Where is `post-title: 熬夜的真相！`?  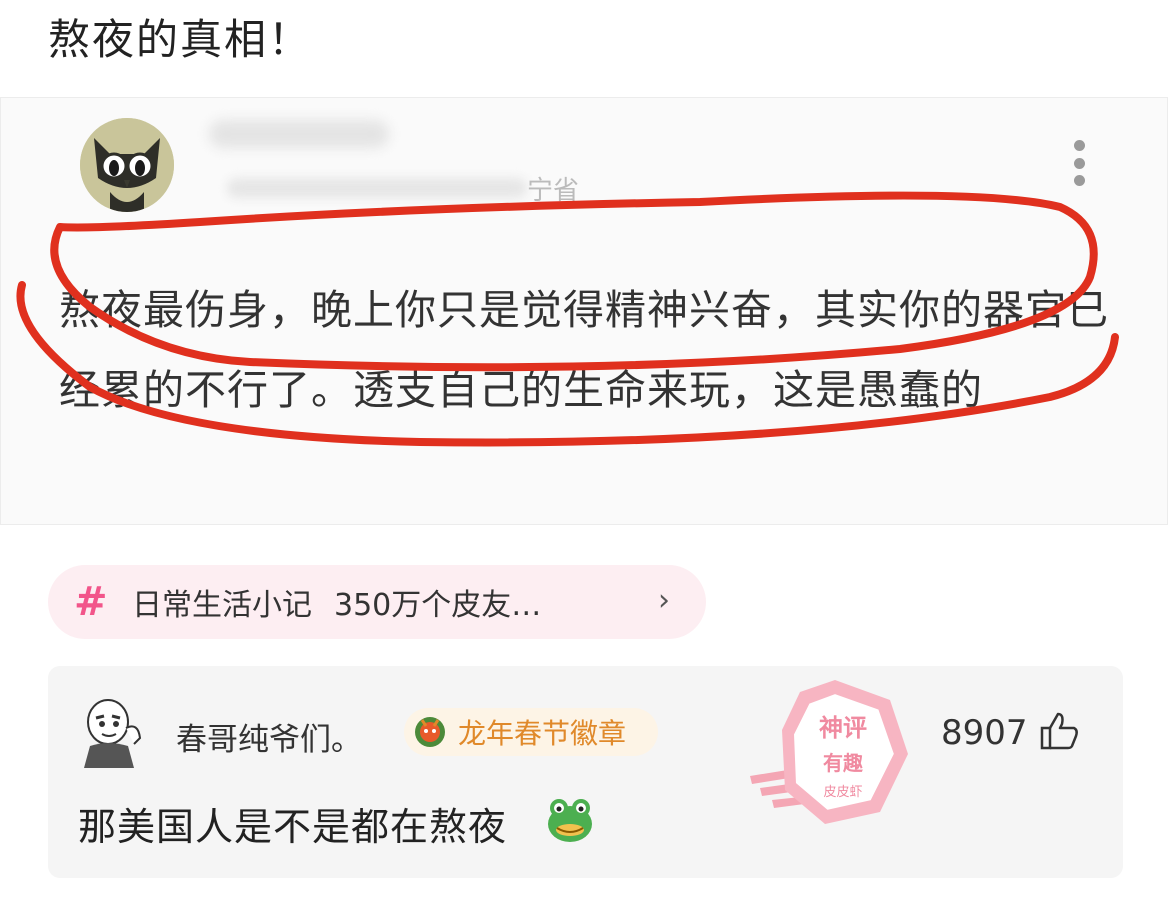
post-title: 熬夜的真相！ is located at coordinates (180, 39).